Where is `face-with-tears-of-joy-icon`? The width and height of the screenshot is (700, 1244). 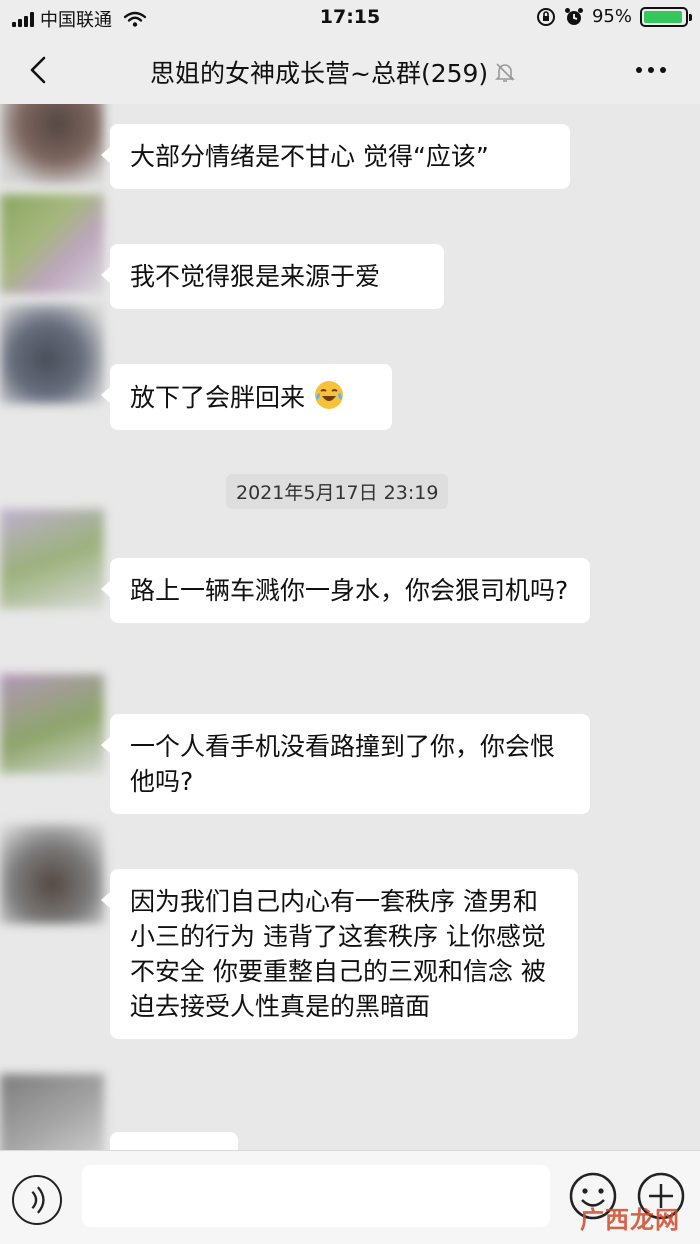
face-with-tears-of-joy-icon is located at coordinates (328, 395).